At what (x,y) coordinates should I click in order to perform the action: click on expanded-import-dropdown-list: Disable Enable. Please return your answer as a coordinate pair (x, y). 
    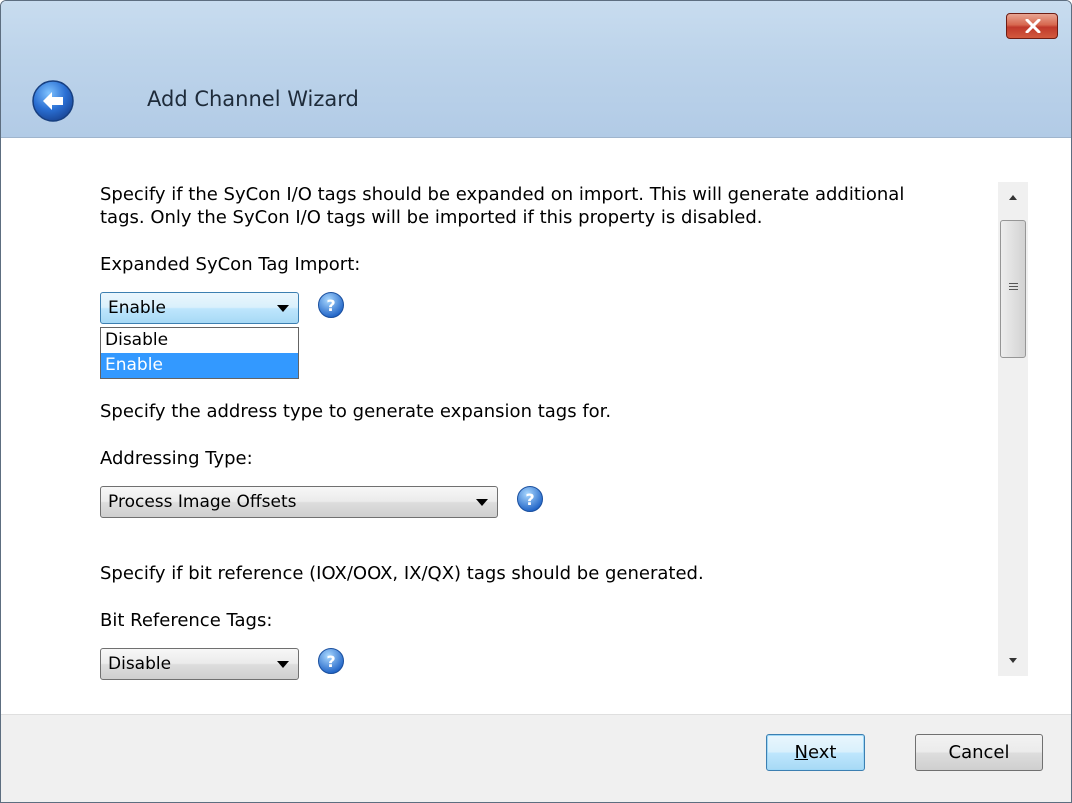
    Looking at the image, I should click on (199, 353).